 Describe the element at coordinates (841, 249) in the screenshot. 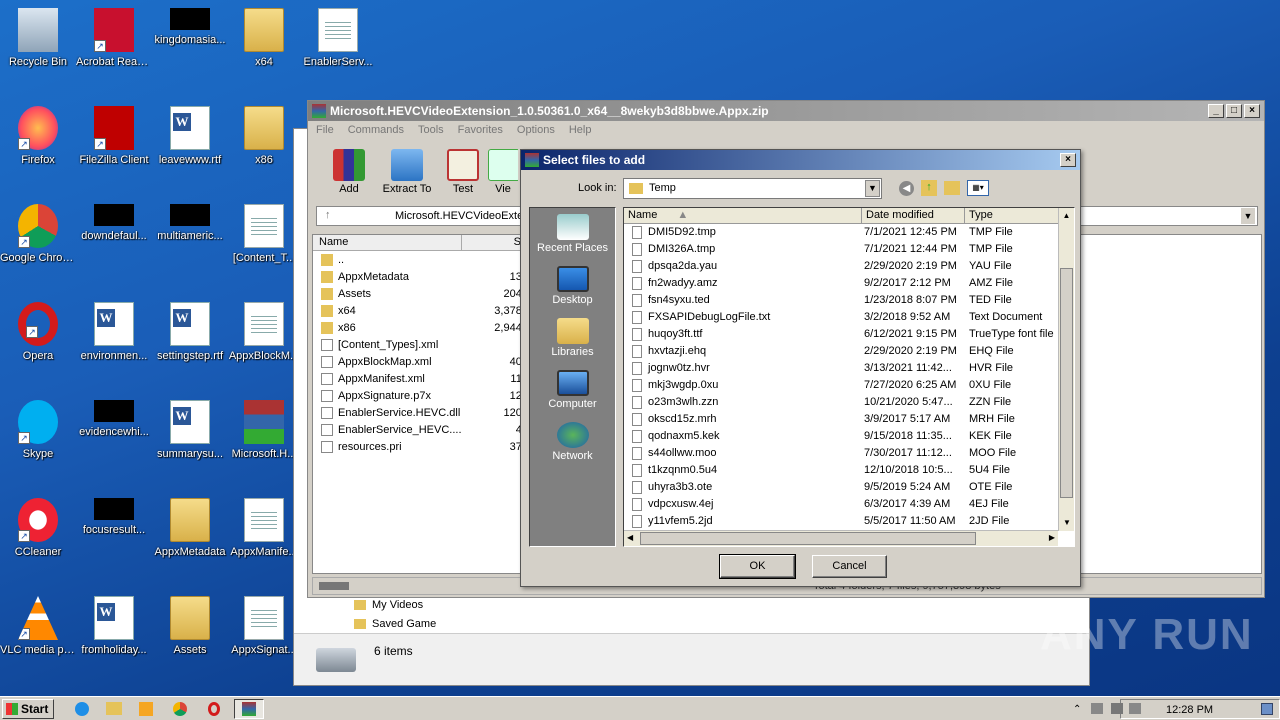

I see `file-row: DMI326A.tmp 7/1/2021 12:44 PM TMP File` at that location.